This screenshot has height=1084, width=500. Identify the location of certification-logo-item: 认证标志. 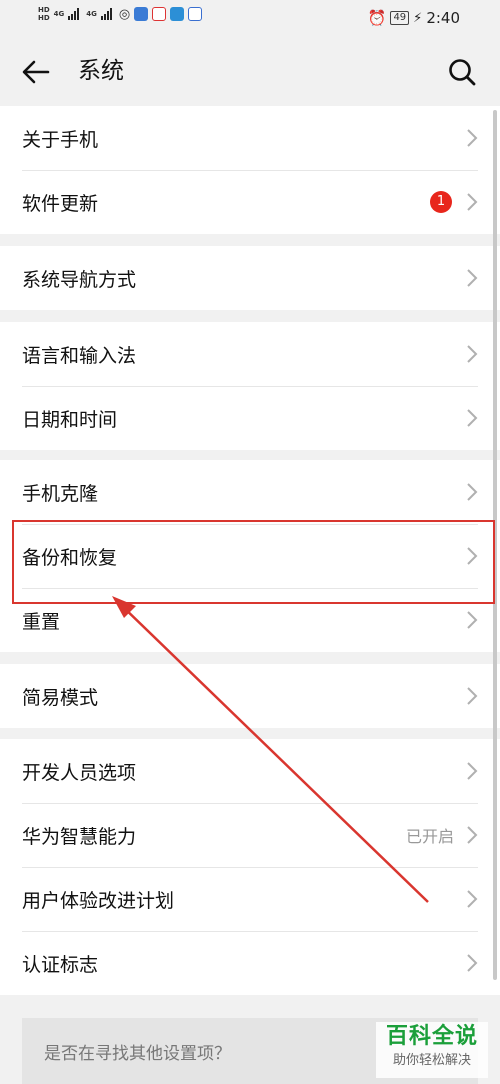
(250, 963).